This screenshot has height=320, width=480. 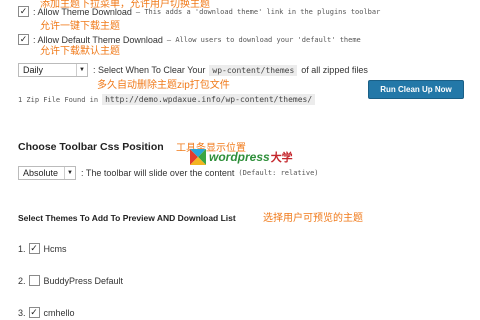 I want to click on theme-item: 3. ✓ cmhello, so click(x=46, y=312).